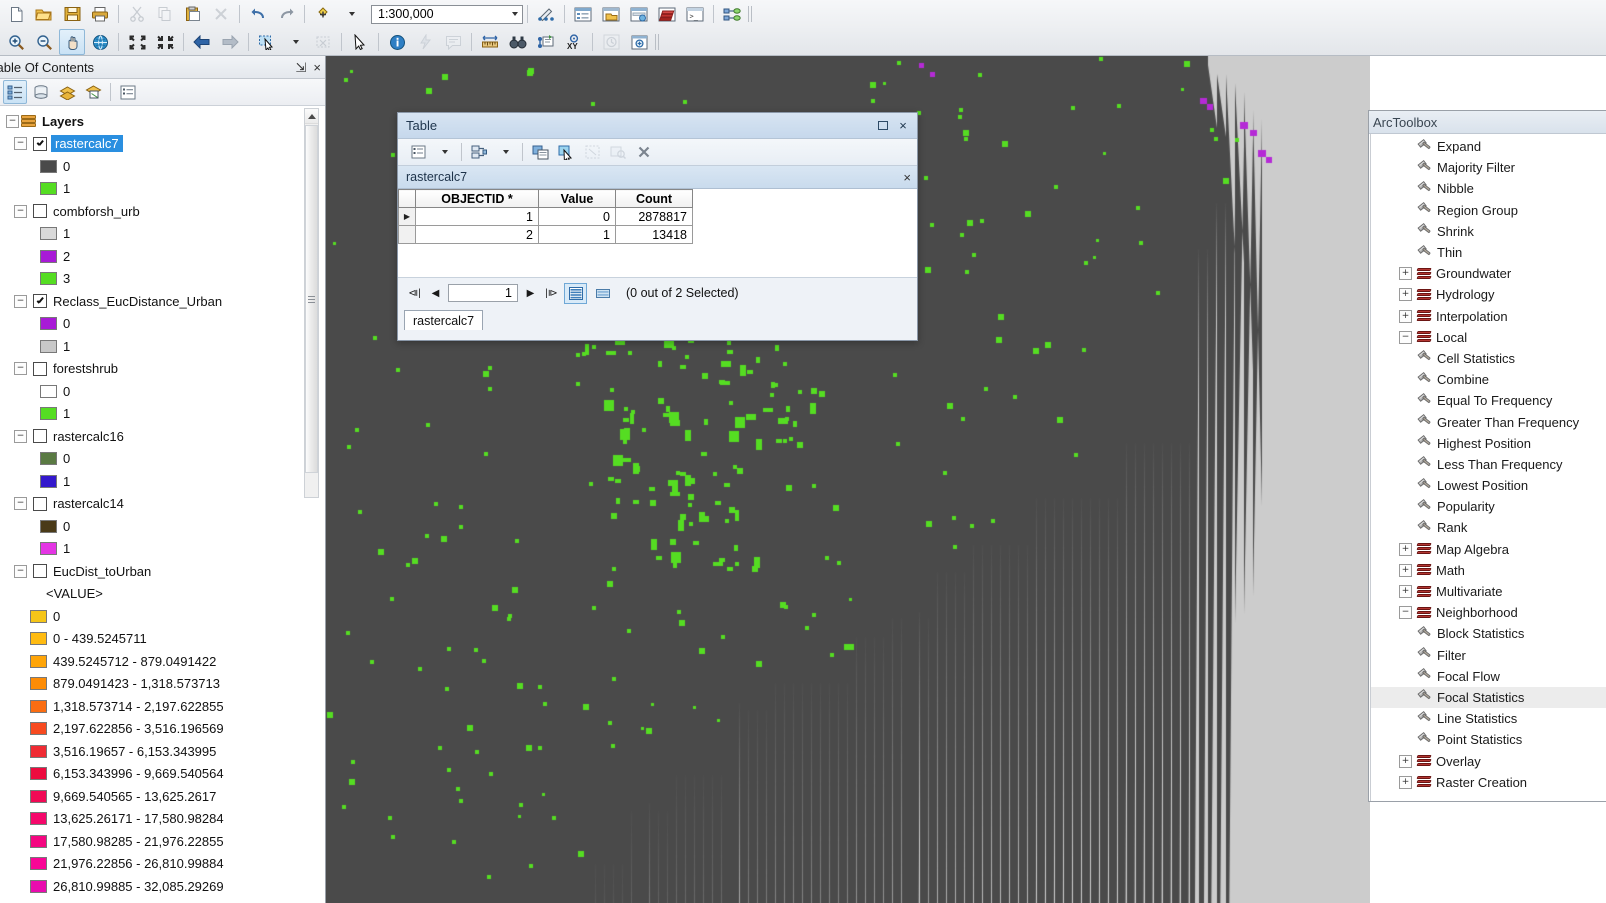  Describe the element at coordinates (311, 299) in the screenshot. I see `scrollbar-thumb` at that location.